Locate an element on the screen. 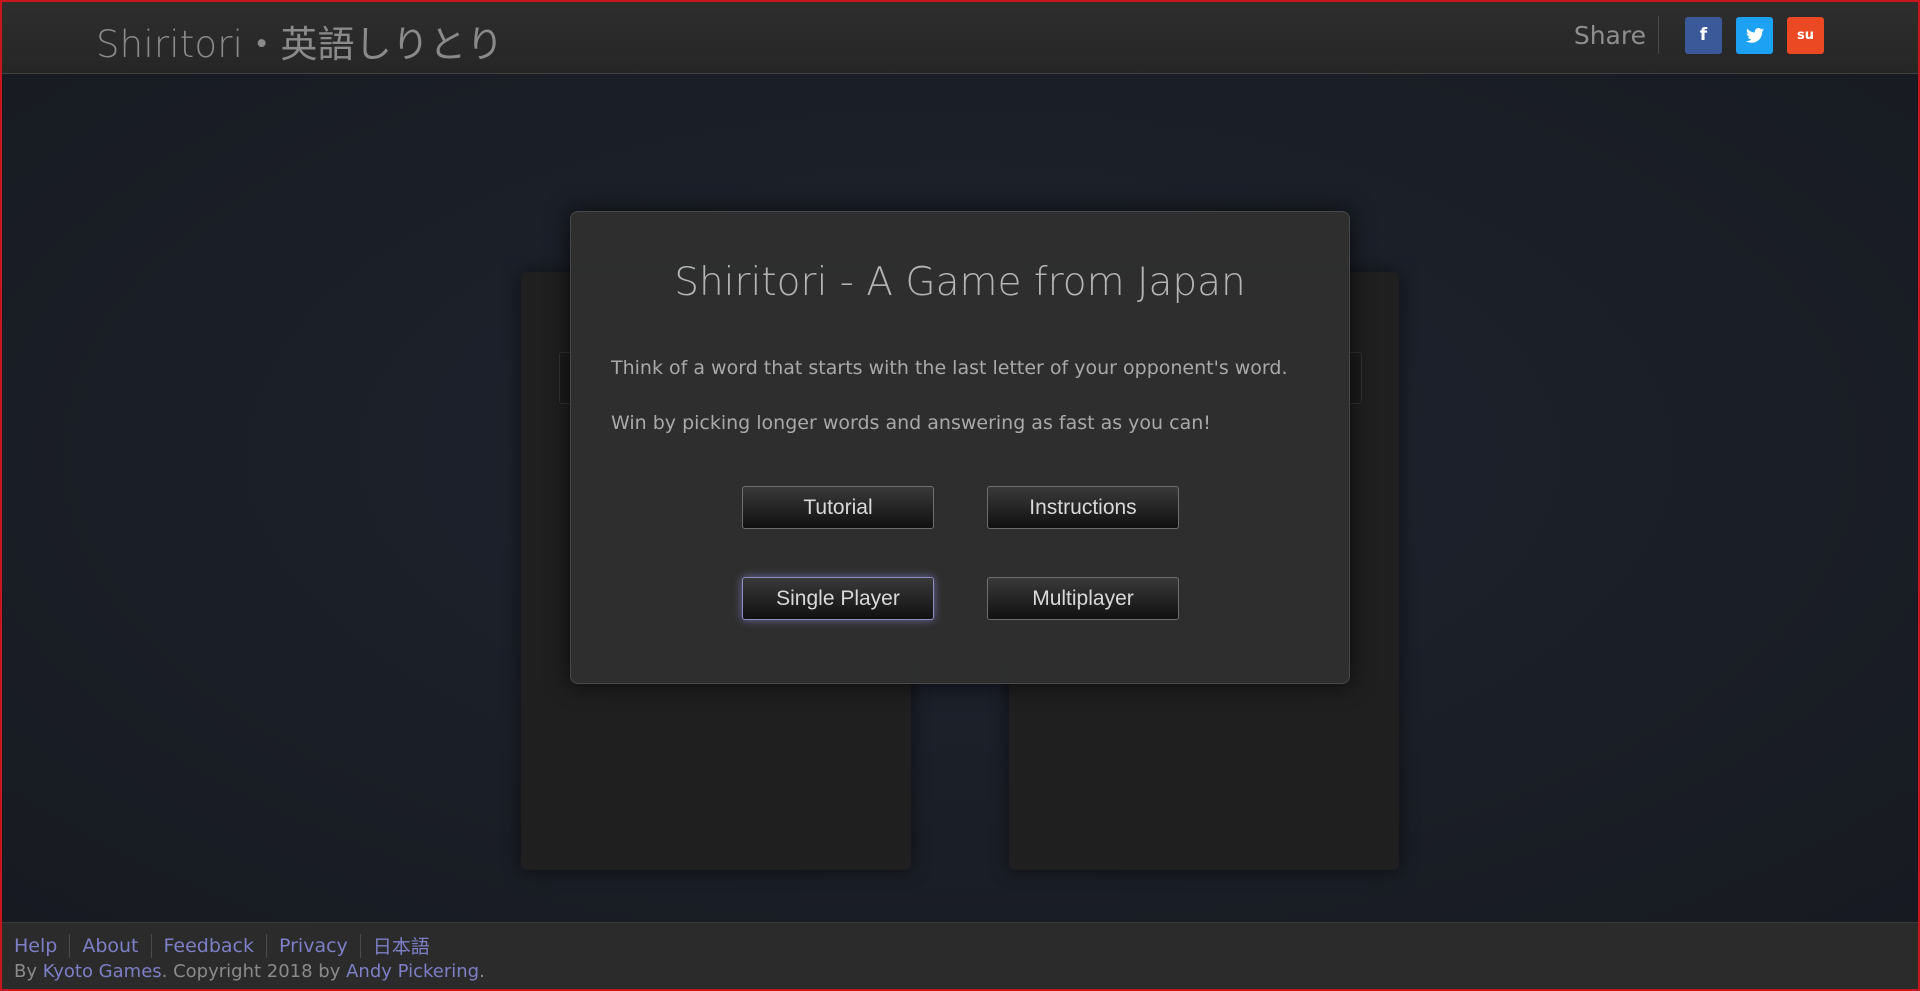 The width and height of the screenshot is (1920, 991). copyright-suffix: . is located at coordinates (482, 971).